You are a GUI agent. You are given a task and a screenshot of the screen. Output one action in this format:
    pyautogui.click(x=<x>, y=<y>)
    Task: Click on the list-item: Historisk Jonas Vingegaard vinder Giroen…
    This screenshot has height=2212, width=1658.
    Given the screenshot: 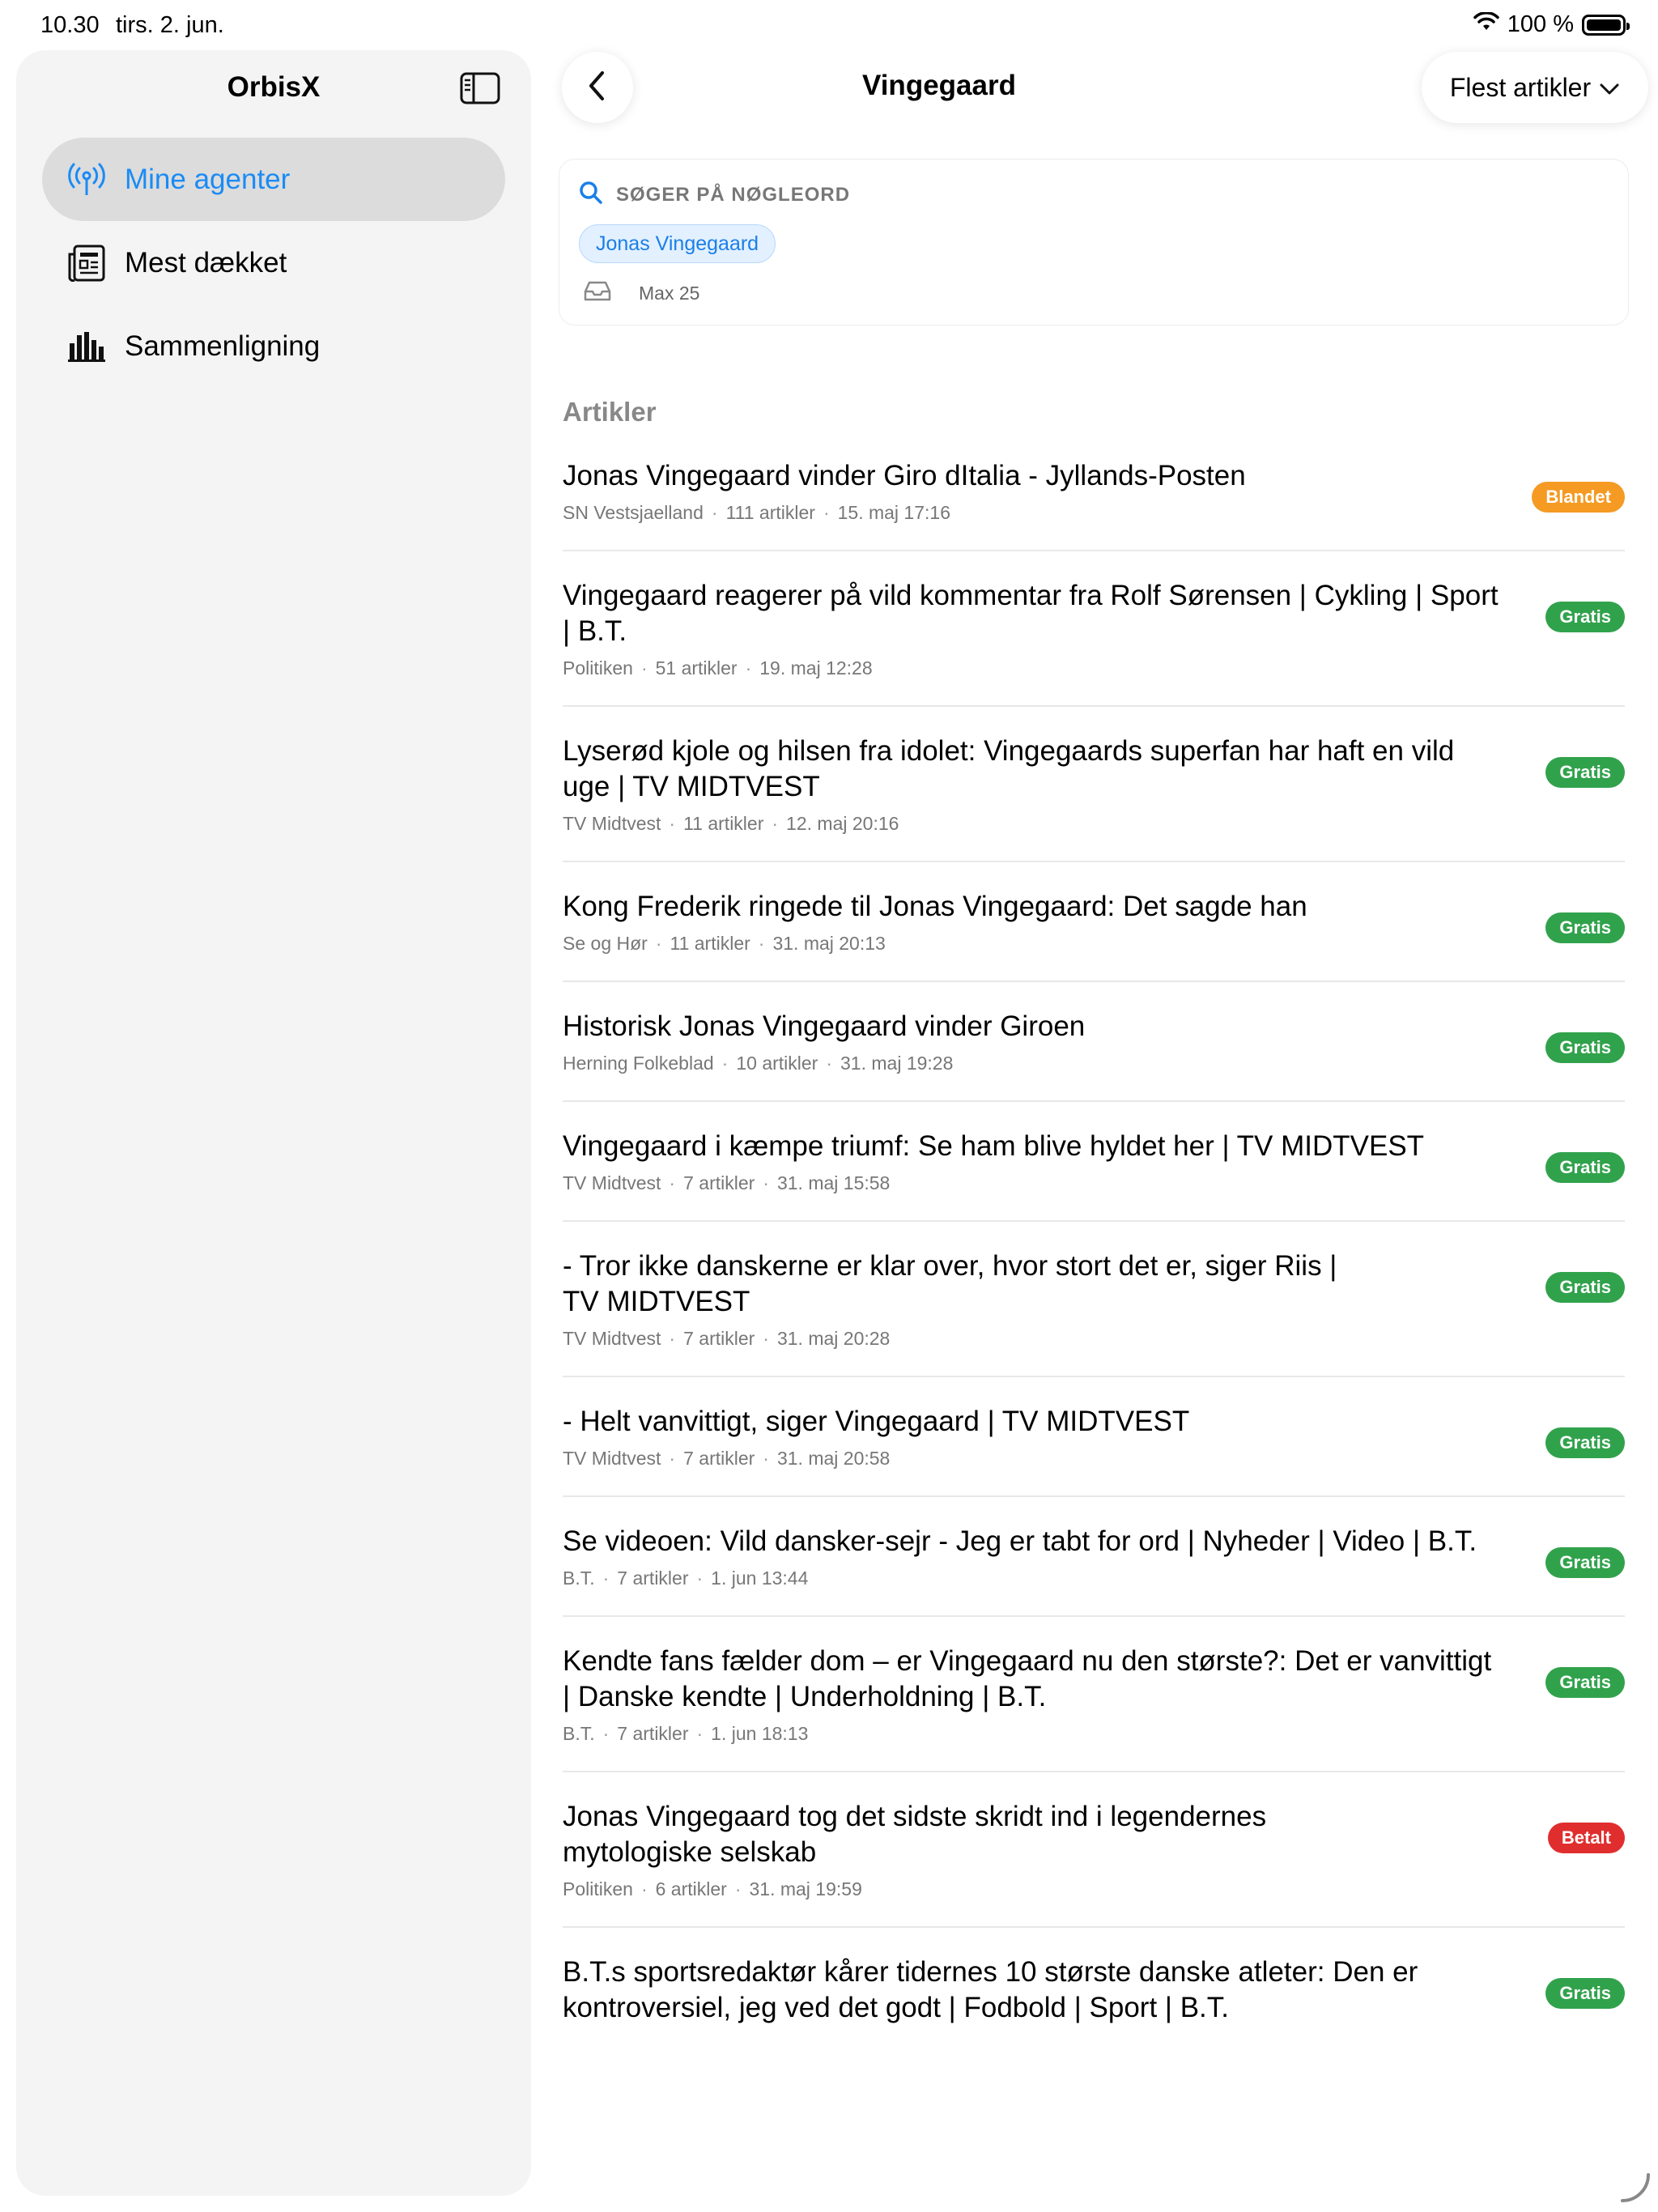 What is the action you would take?
    pyautogui.click(x=1094, y=1055)
    